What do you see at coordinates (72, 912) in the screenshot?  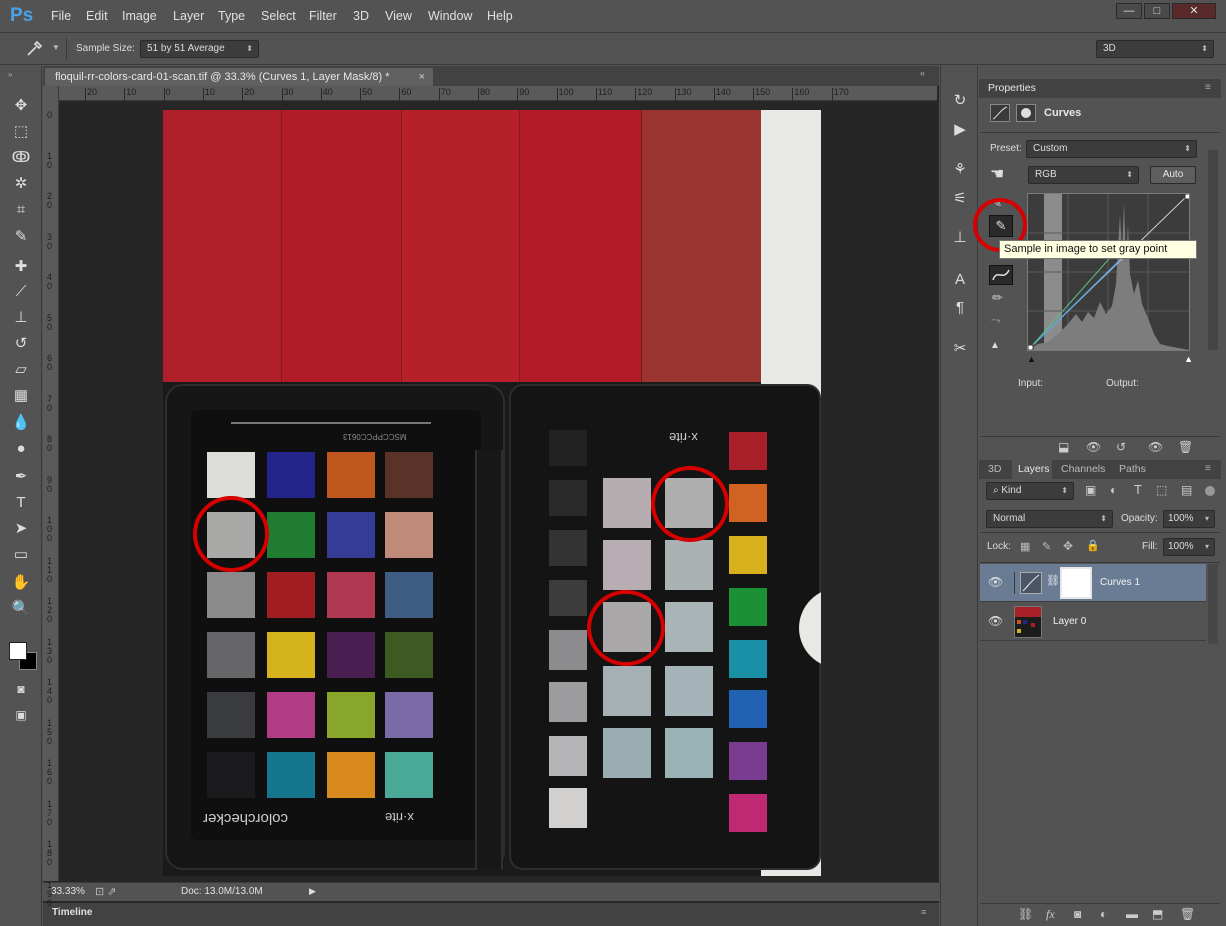 I see `timeline-tab: Timeline` at bounding box center [72, 912].